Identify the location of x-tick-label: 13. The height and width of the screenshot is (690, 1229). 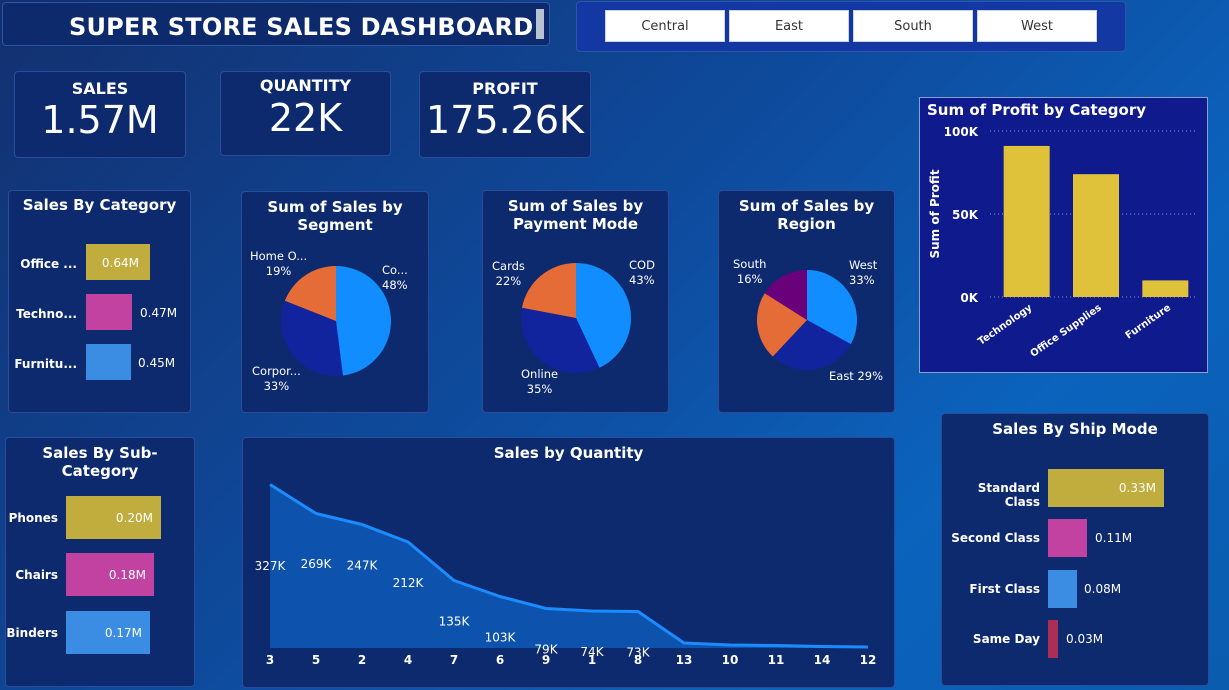
(684, 660).